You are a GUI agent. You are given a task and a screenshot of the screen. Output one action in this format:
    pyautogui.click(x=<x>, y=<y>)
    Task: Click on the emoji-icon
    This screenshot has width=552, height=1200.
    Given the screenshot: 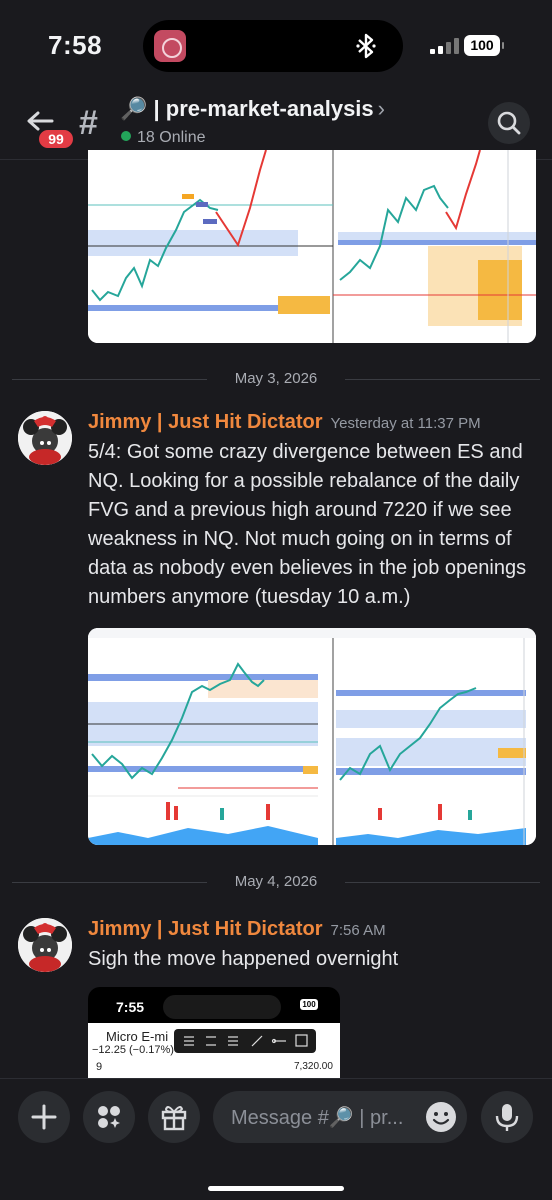 What is the action you would take?
    pyautogui.click(x=441, y=1117)
    